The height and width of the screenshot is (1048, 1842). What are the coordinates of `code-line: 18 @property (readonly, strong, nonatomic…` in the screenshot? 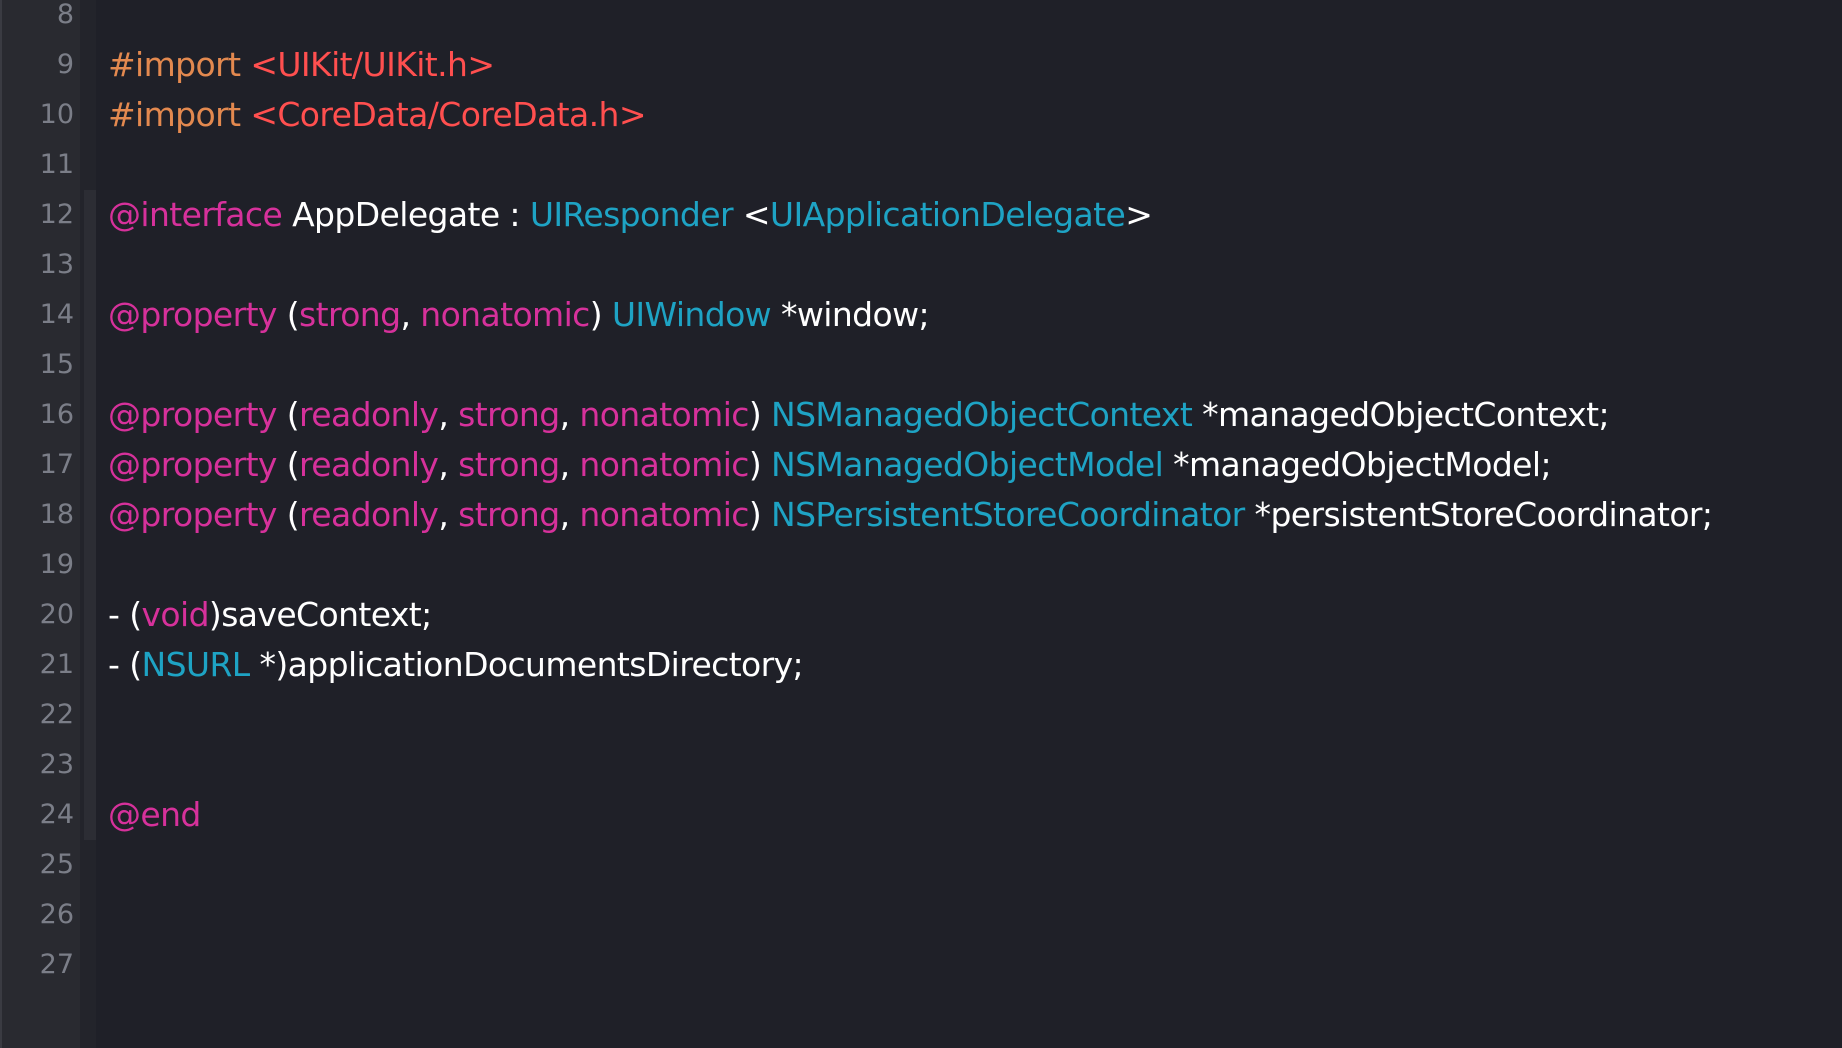 It's located at (921, 515).